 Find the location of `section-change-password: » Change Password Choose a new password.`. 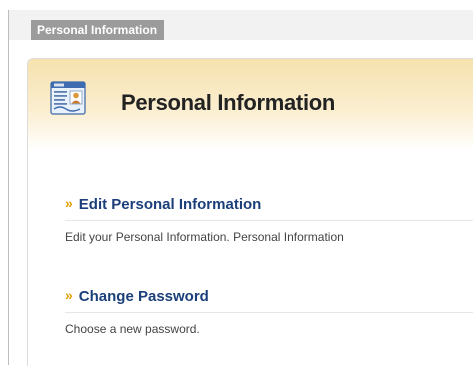

section-change-password: » Change Password Choose a new password. is located at coordinates (269, 311).